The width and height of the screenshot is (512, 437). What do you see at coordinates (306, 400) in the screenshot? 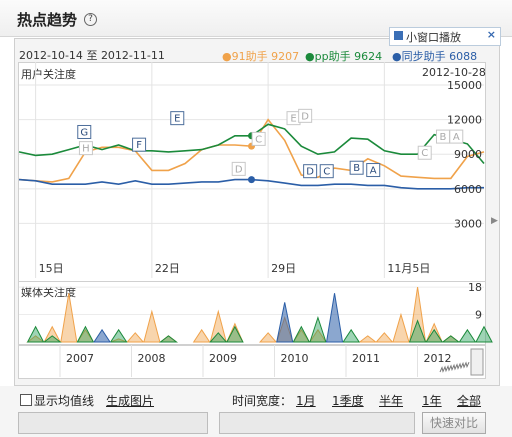
I see `period-1month: 1月` at bounding box center [306, 400].